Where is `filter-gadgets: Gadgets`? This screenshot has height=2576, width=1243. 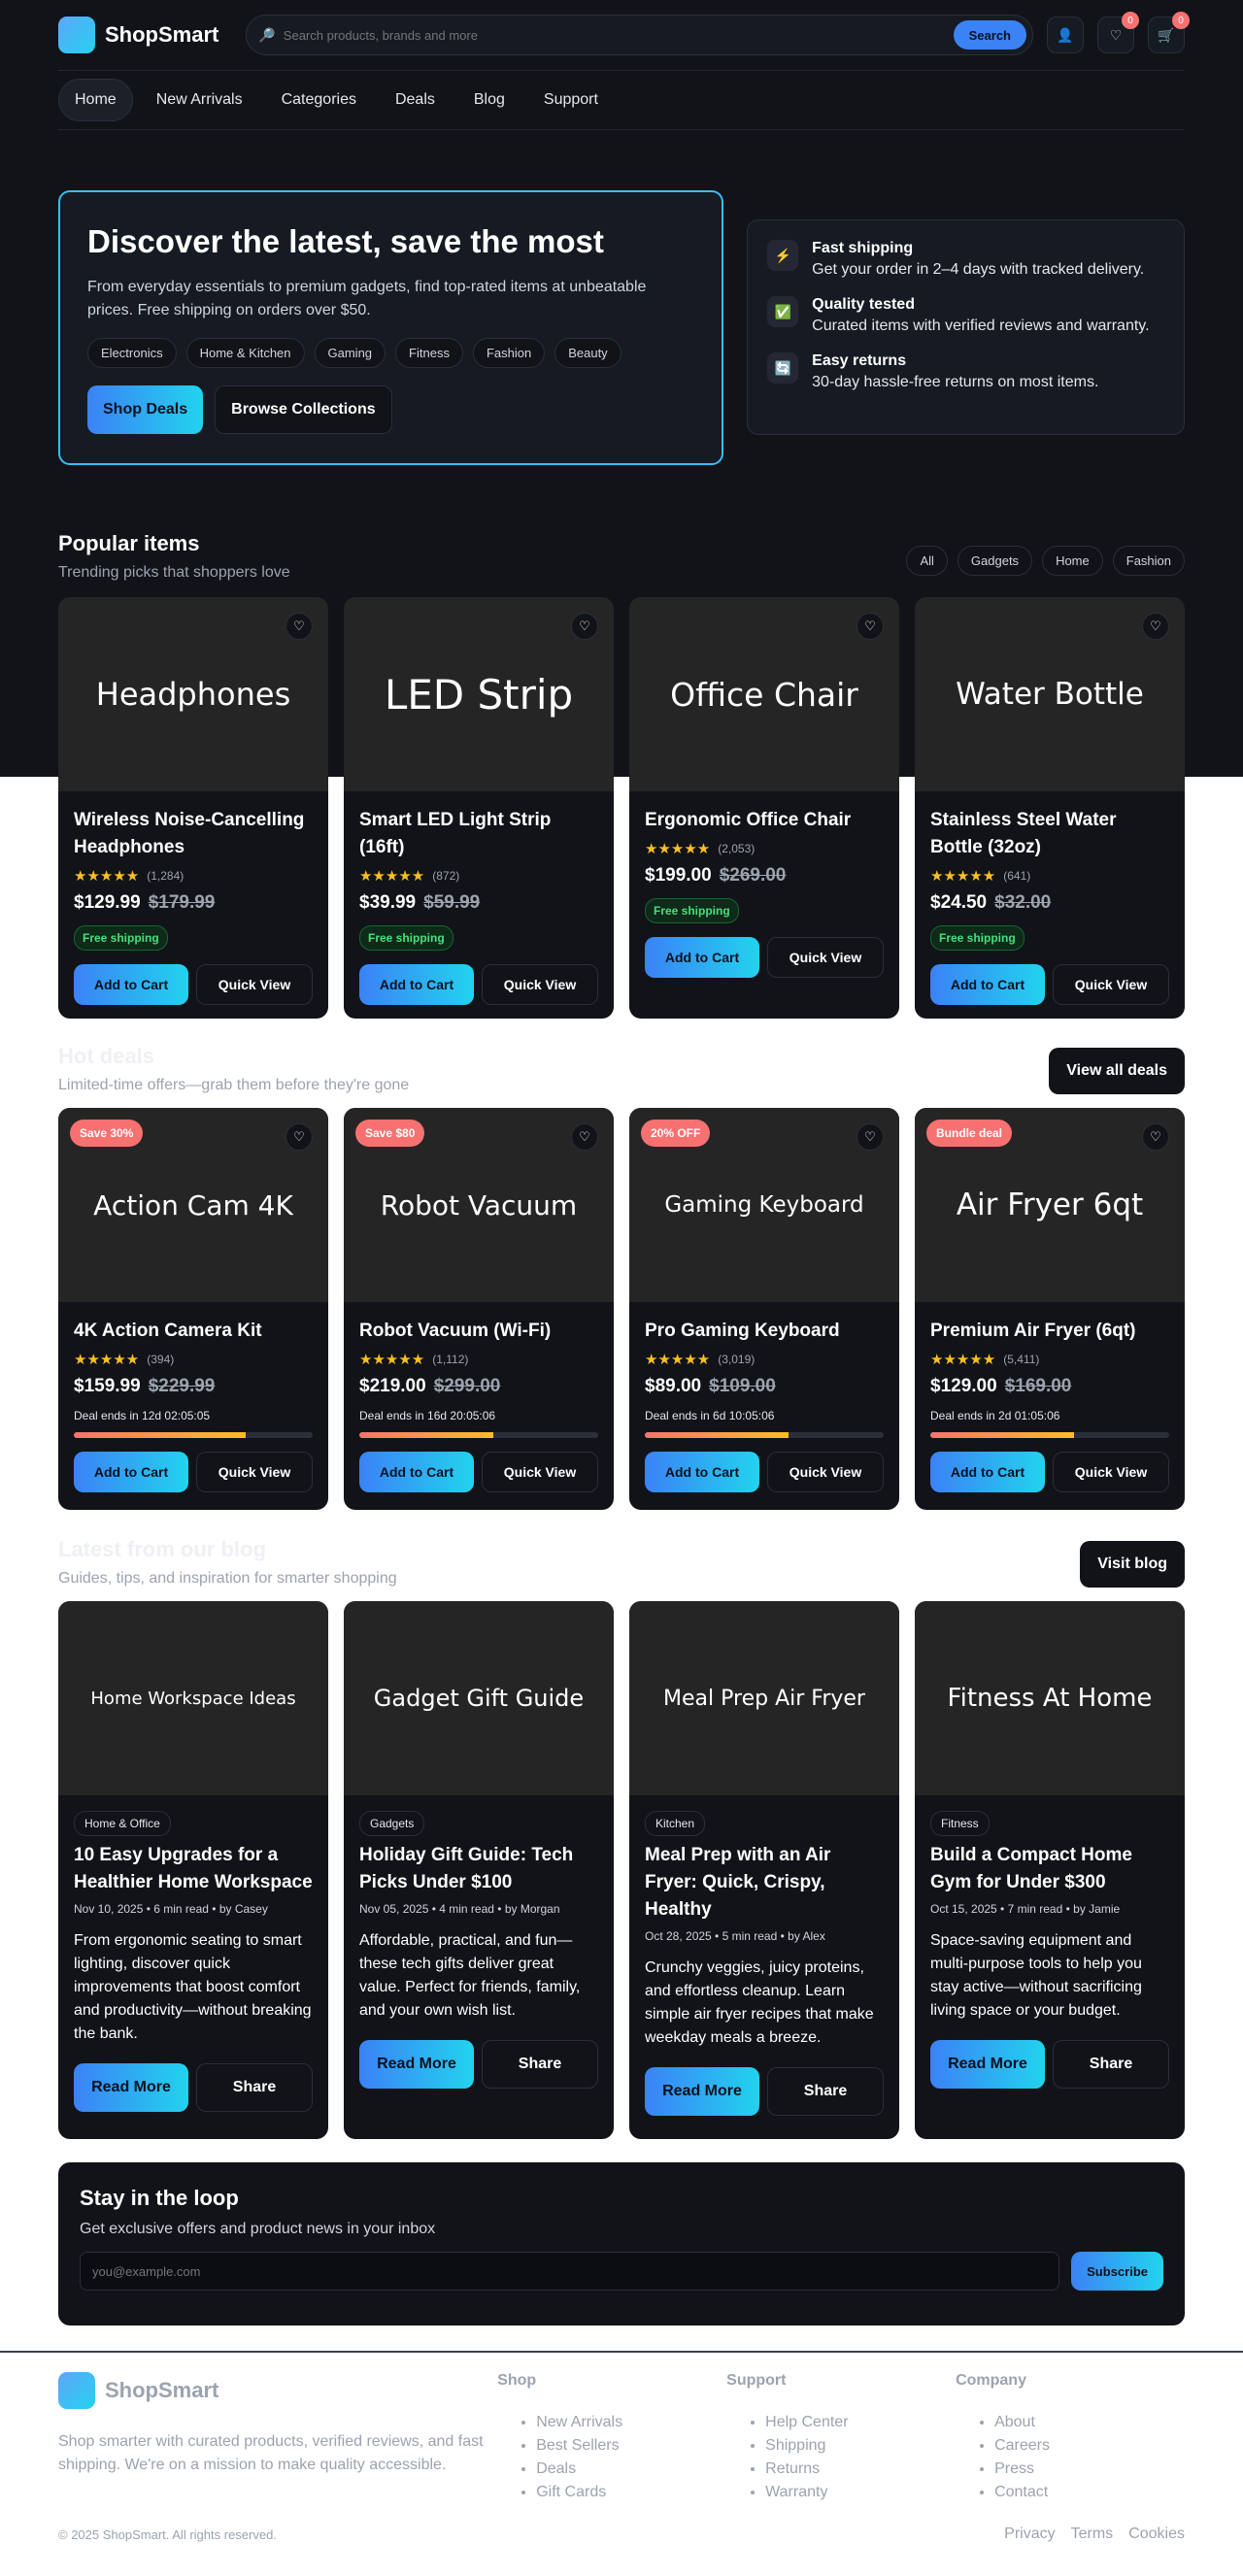
filter-gadgets: Gadgets is located at coordinates (995, 561).